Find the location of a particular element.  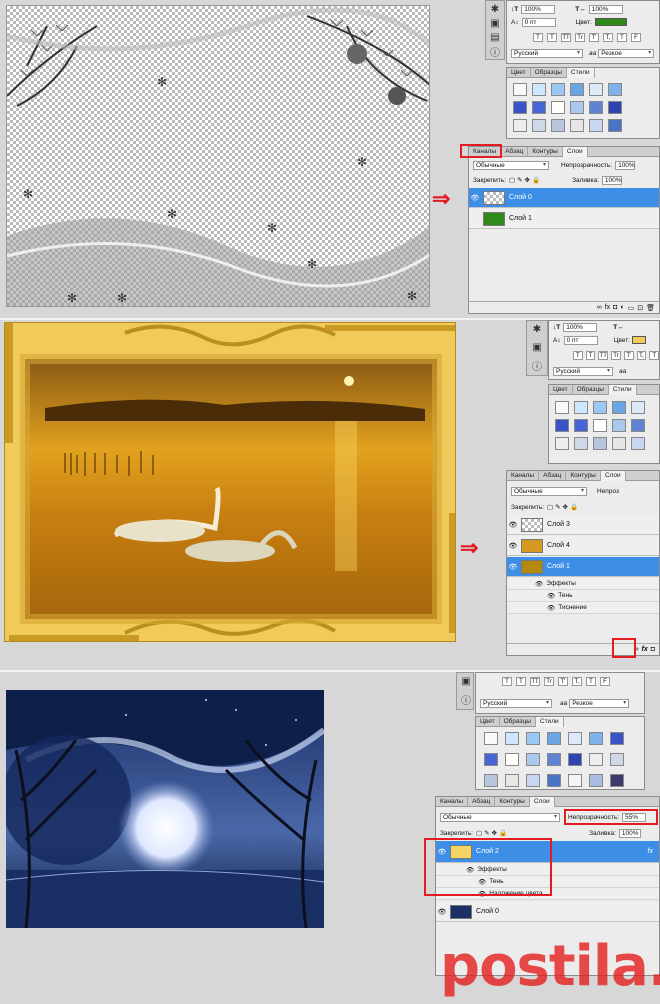

language-select: Русский is located at coordinates (547, 53).